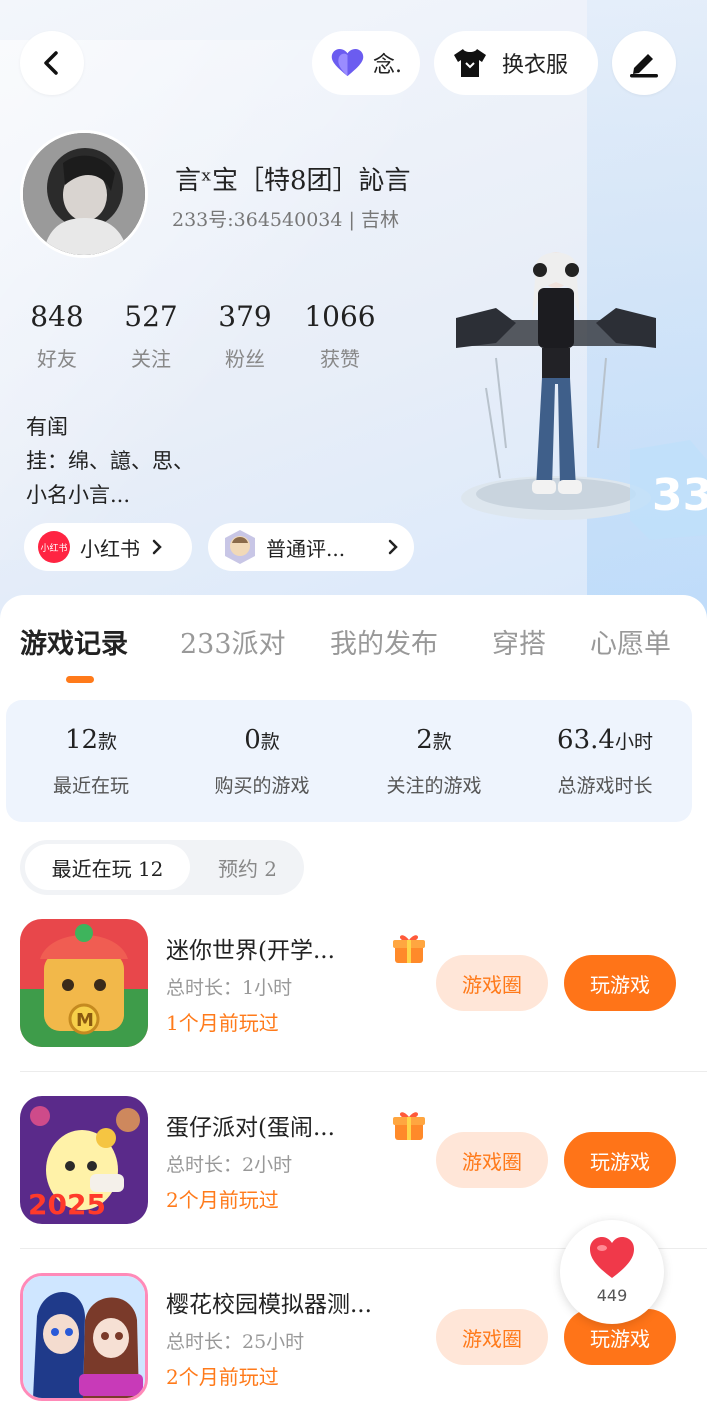  I want to click on edit-icon, so click(644, 66).